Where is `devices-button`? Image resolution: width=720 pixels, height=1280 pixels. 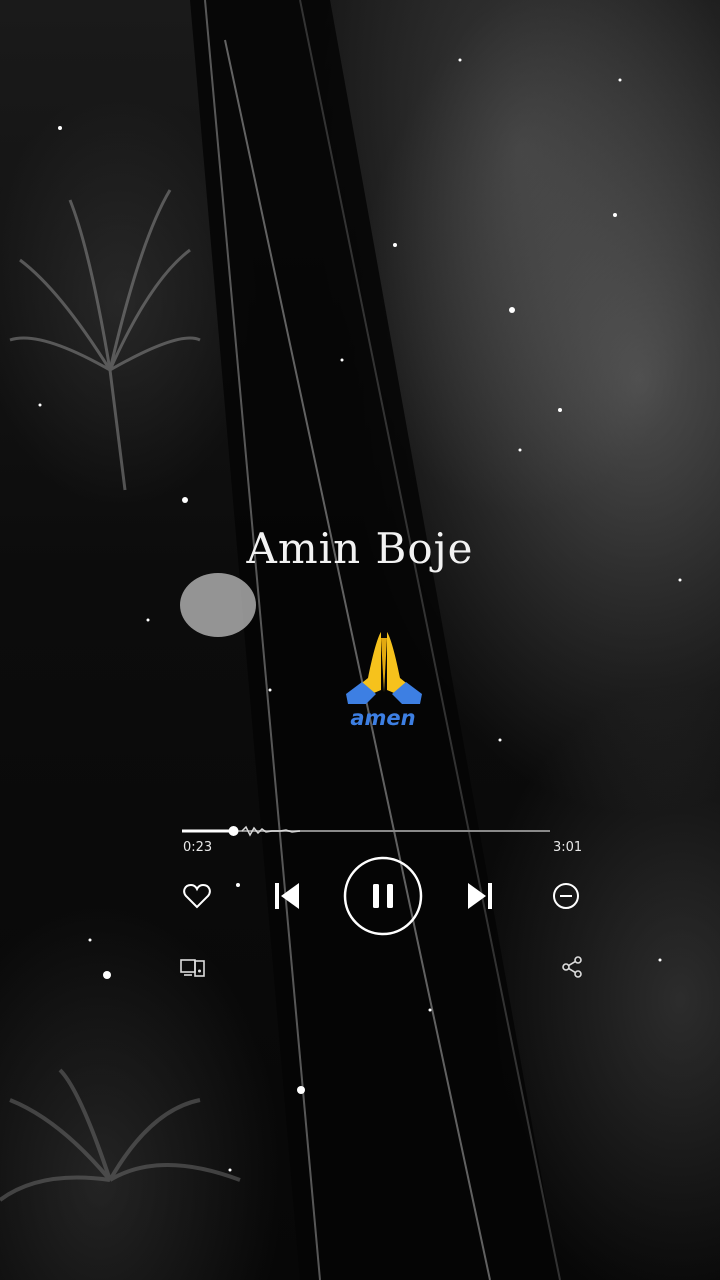
devices-button is located at coordinates (193, 968).